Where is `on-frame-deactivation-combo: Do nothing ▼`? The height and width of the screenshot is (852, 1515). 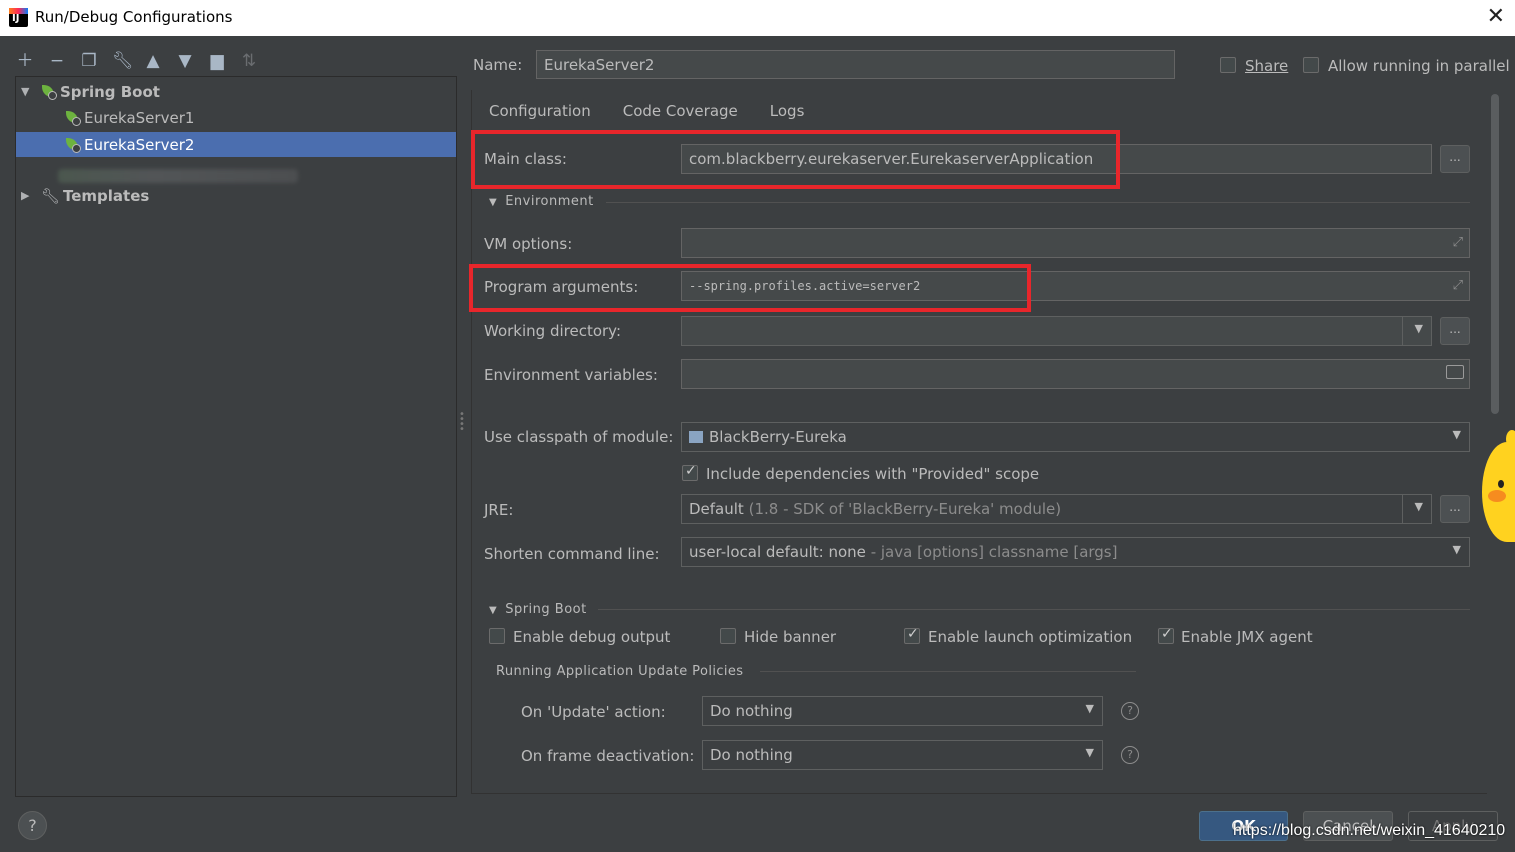 on-frame-deactivation-combo: Do nothing ▼ is located at coordinates (902, 755).